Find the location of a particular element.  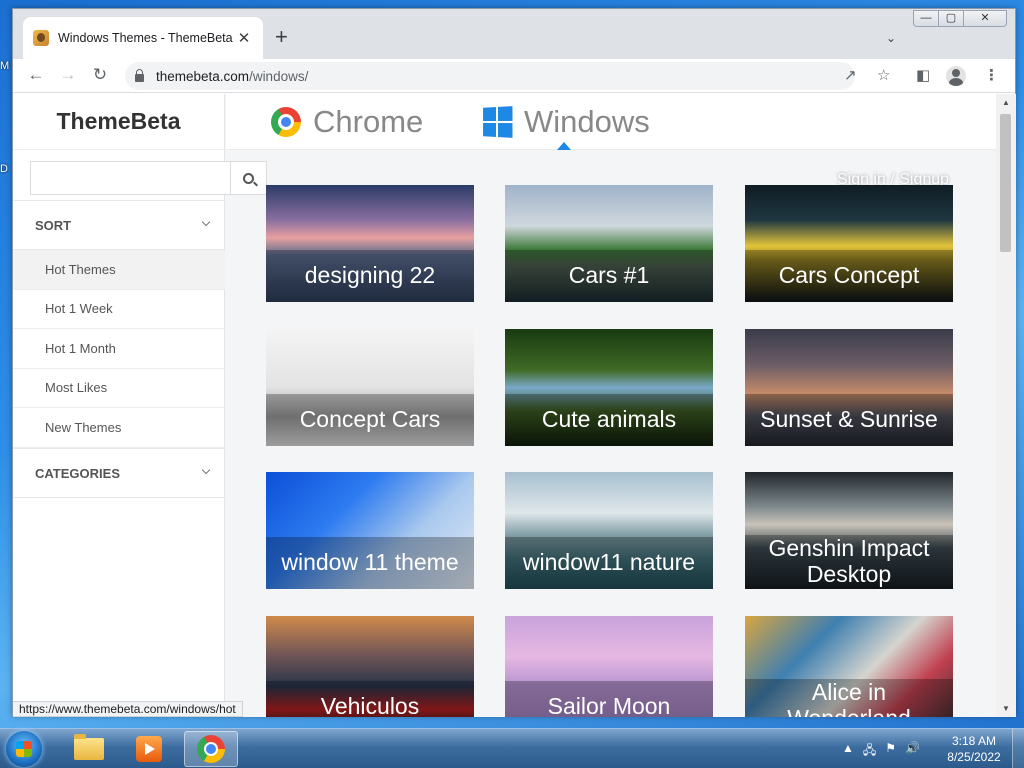

lock-icon is located at coordinates (139, 75).